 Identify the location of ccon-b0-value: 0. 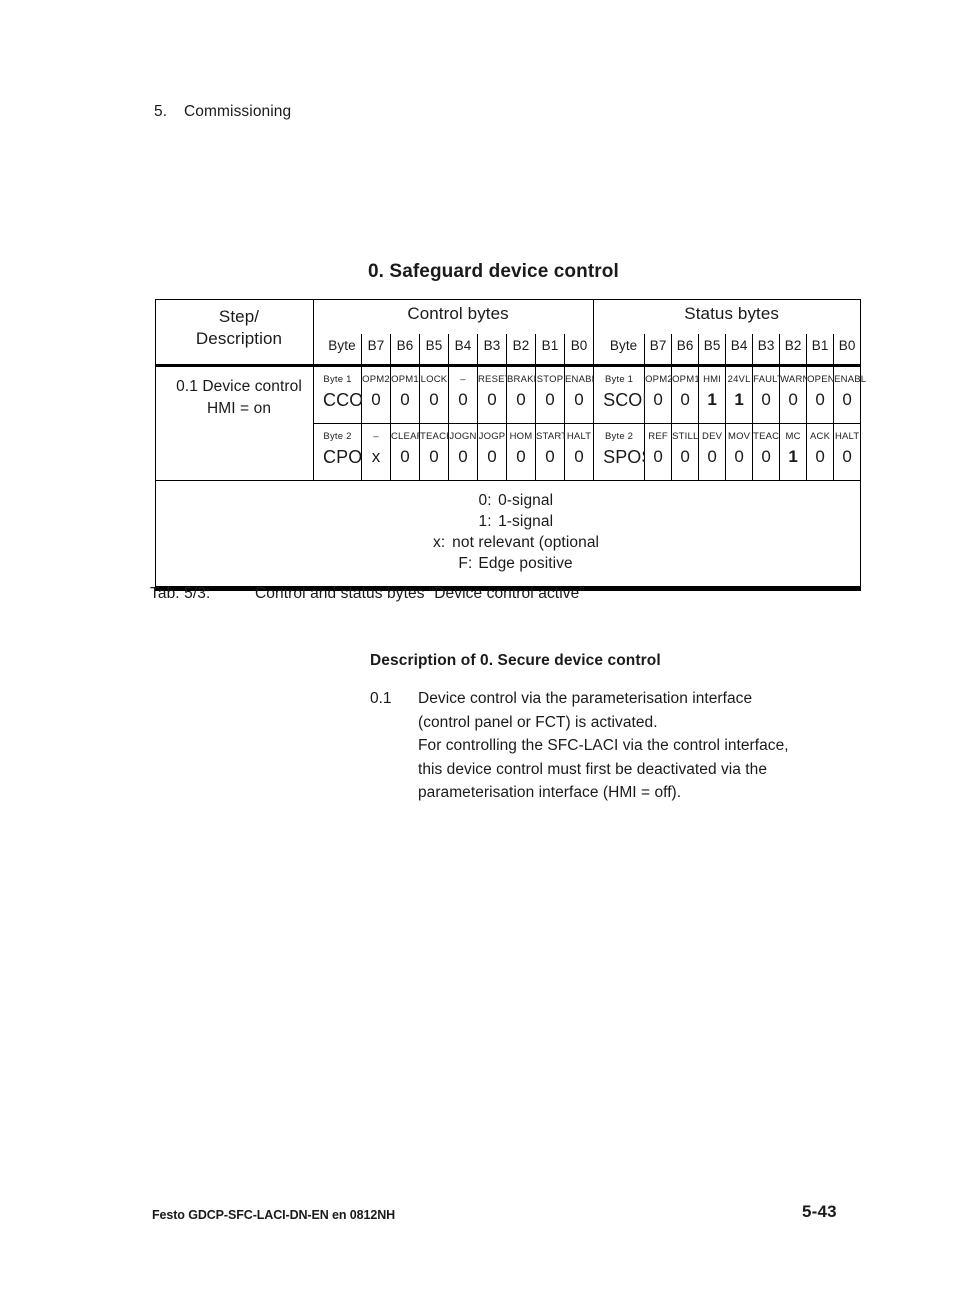
(579, 399).